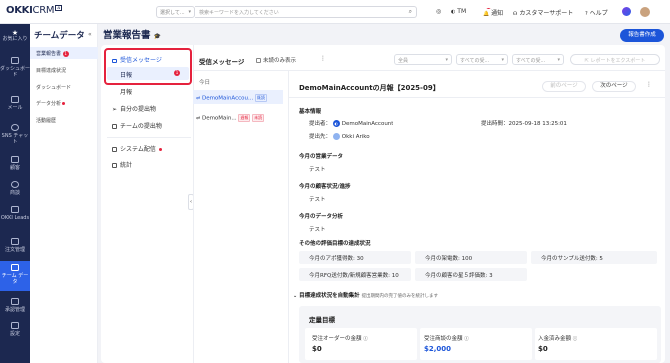 The image size is (670, 363). What do you see at coordinates (453, 12) in the screenshot?
I see `team-icon: ◐` at bounding box center [453, 12].